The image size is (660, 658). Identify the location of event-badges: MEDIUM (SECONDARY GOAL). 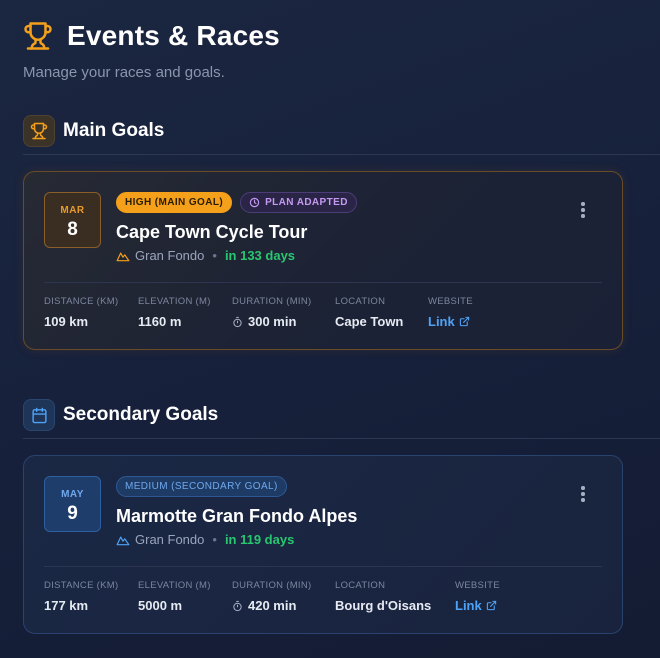
(201, 486).